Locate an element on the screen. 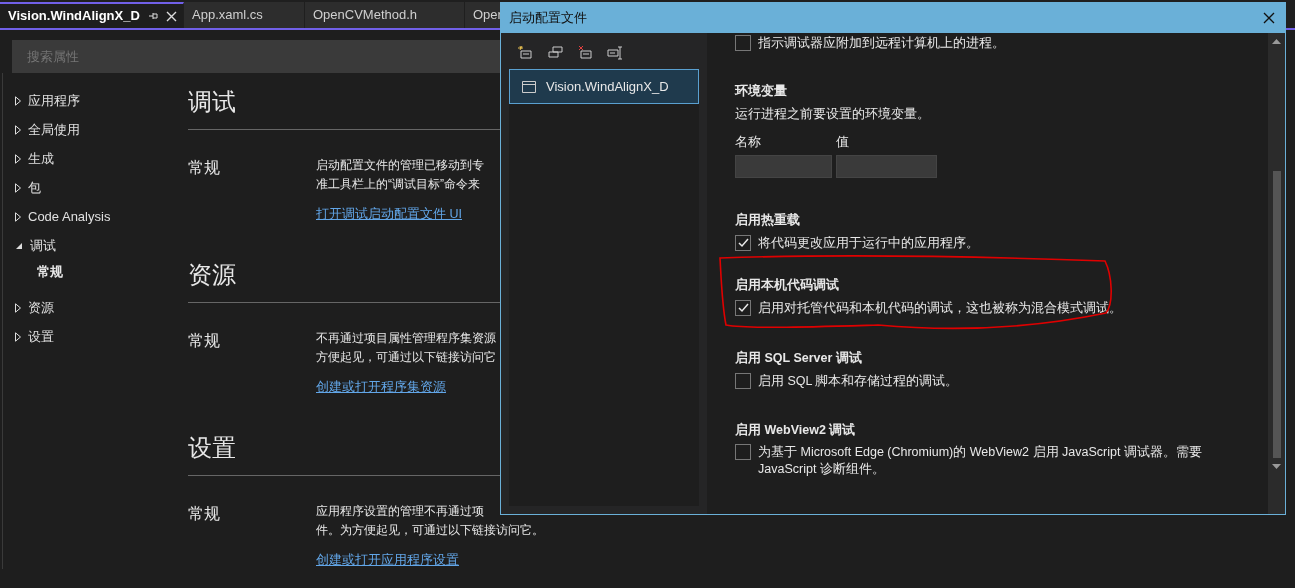 Image resolution: width=1295 pixels, height=588 pixels. delete-profile-icon is located at coordinates (585, 52).